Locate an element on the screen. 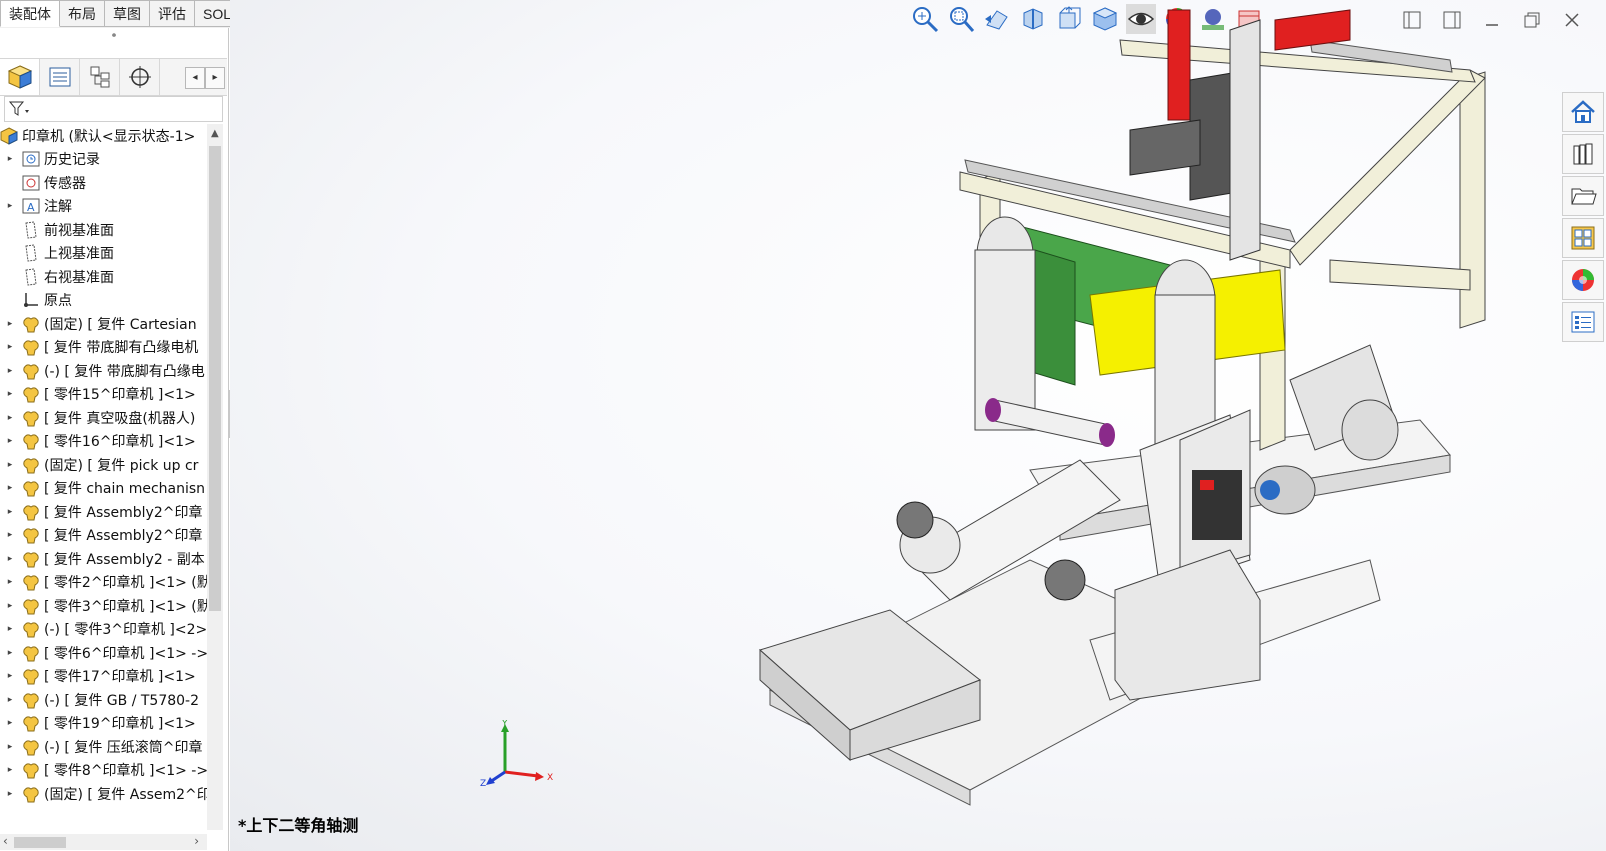 The image size is (1606, 851). tree-item: ▸ [ 零件17^印章机 ]<1> is located at coordinates (103, 677).